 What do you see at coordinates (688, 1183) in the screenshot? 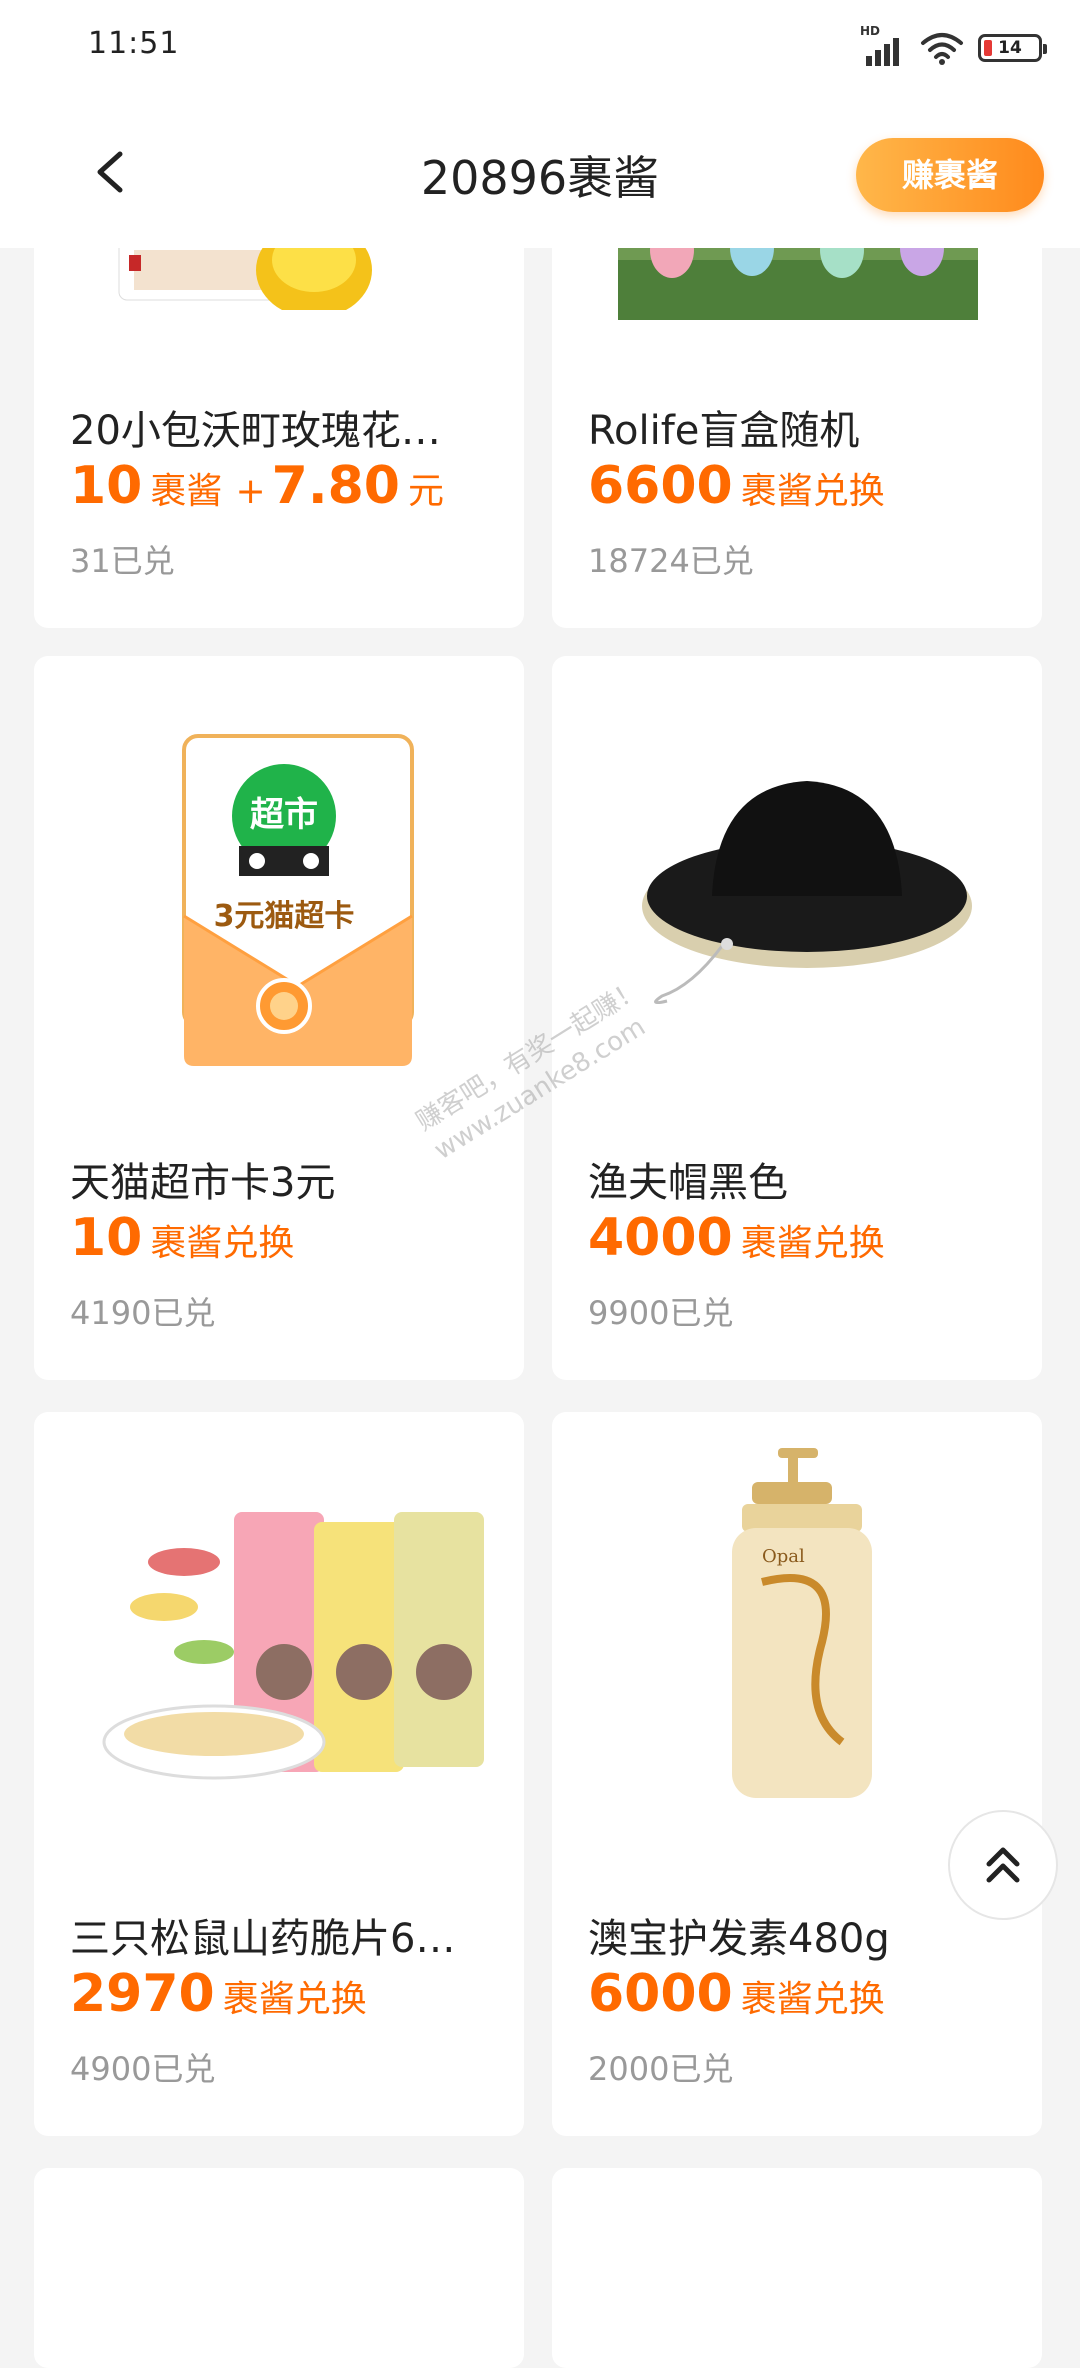
I see `product-name: 渔夫帽黑色` at bounding box center [688, 1183].